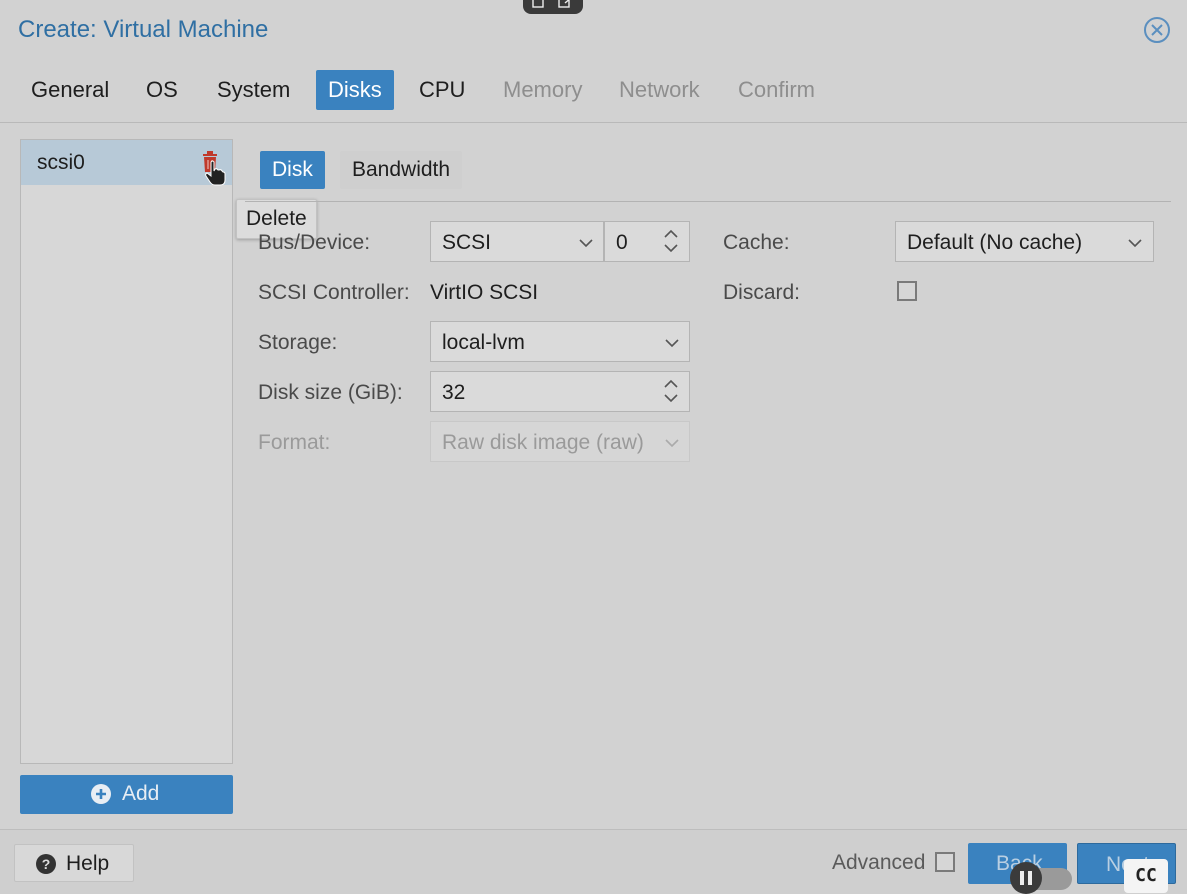  What do you see at coordinates (560, 341) in the screenshot?
I see `storage-select: local-lvm` at bounding box center [560, 341].